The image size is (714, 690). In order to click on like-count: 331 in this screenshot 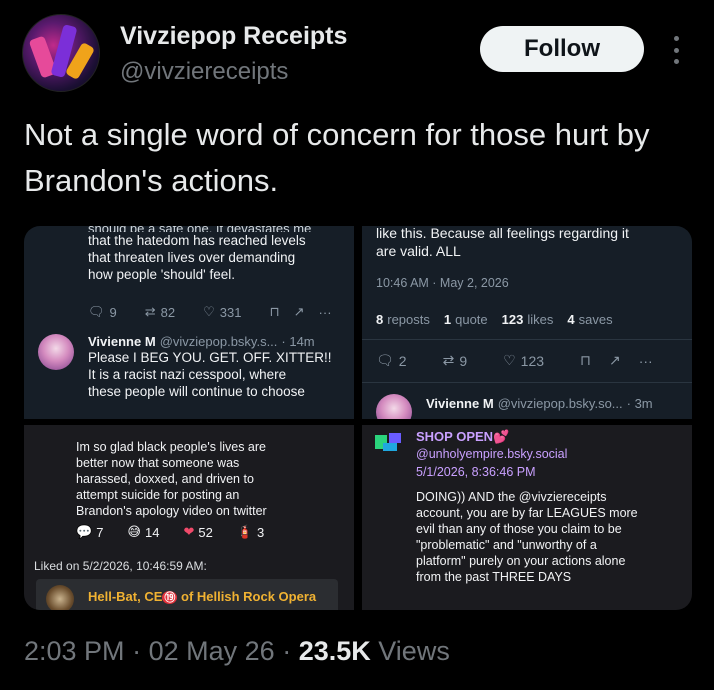, I will do `click(230, 312)`.